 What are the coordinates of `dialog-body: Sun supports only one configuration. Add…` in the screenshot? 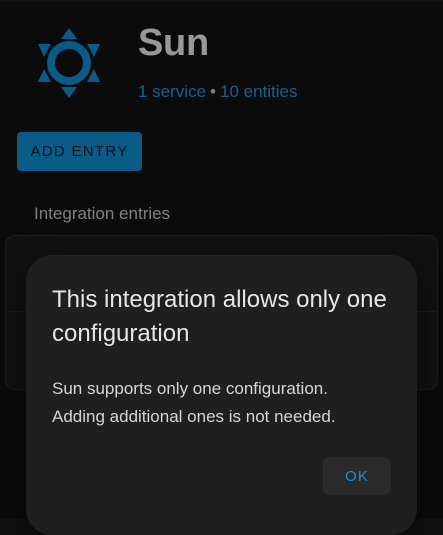 It's located at (227, 403).